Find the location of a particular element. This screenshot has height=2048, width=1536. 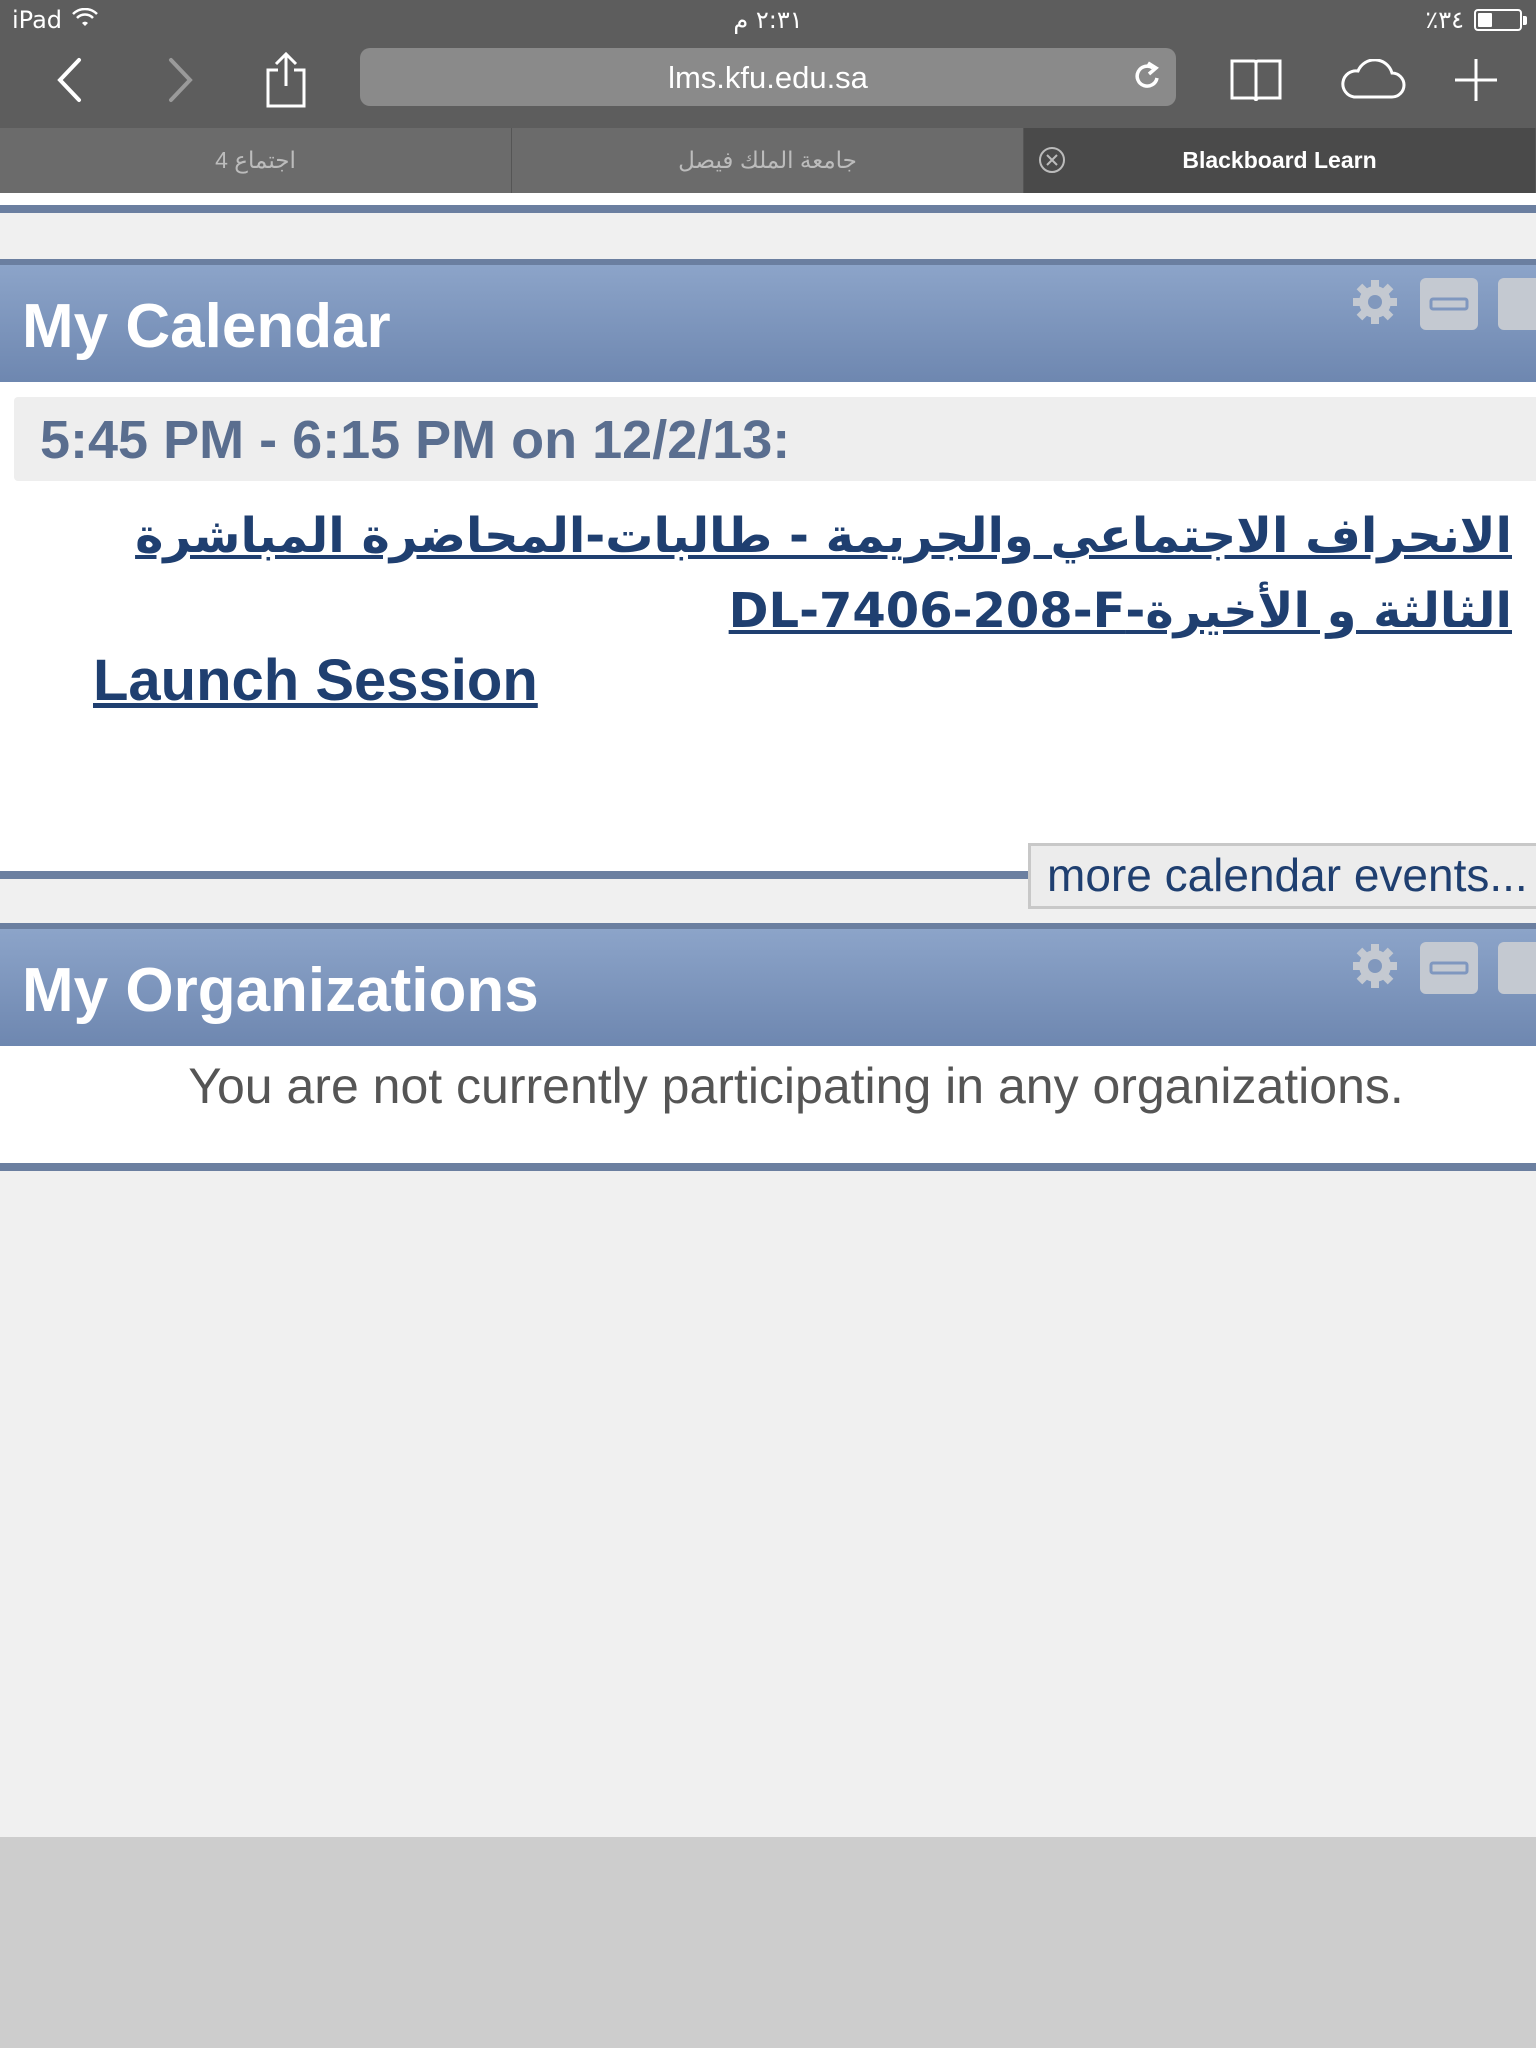

close-icon is located at coordinates (1052, 163).